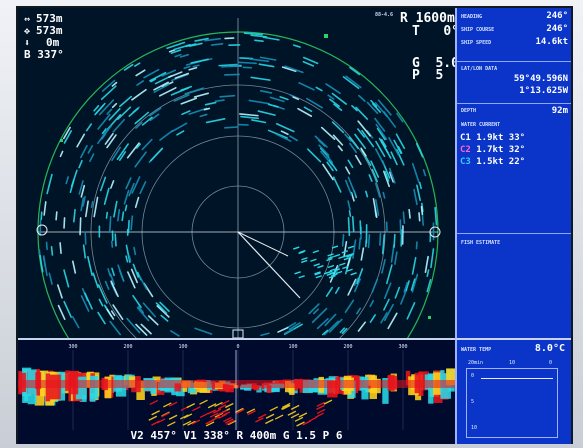 The height and width of the screenshot is (448, 583). I want to click on target-bearing: B 337°, so click(44, 54).